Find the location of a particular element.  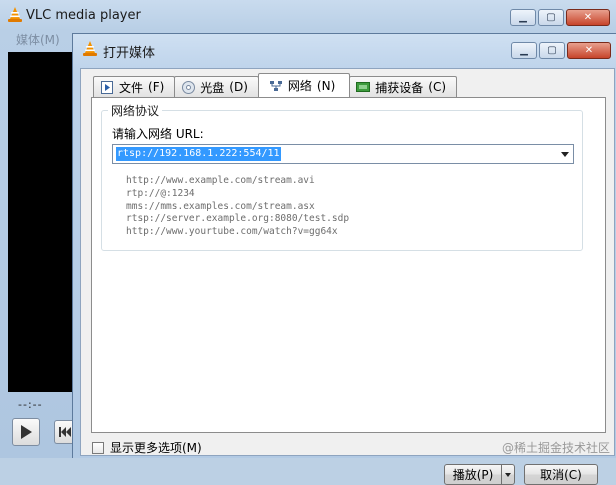

dropdown-arrow-icon is located at coordinates (565, 154).